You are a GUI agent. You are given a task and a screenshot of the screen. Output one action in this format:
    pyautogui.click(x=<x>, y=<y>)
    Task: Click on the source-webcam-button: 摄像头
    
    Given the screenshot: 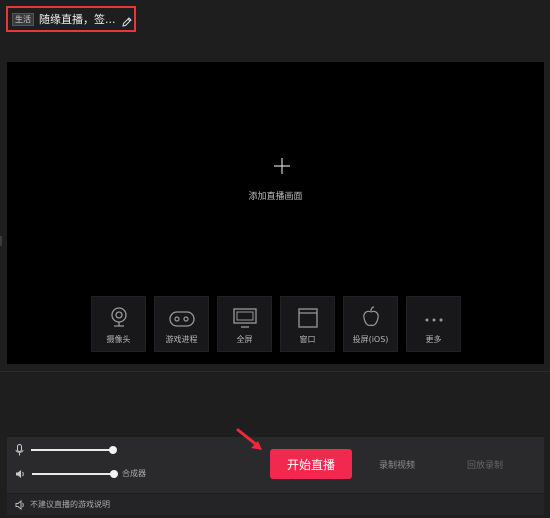 What is the action you would take?
    pyautogui.click(x=118, y=324)
    